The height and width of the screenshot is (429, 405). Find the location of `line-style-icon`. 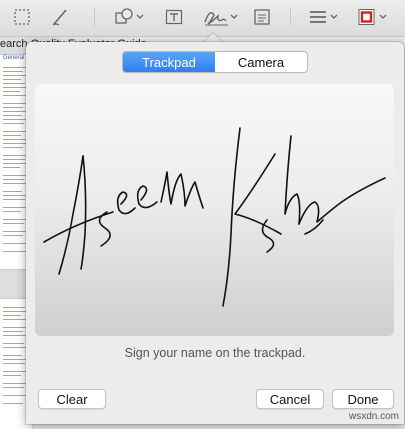

line-style-icon is located at coordinates (324, 17).